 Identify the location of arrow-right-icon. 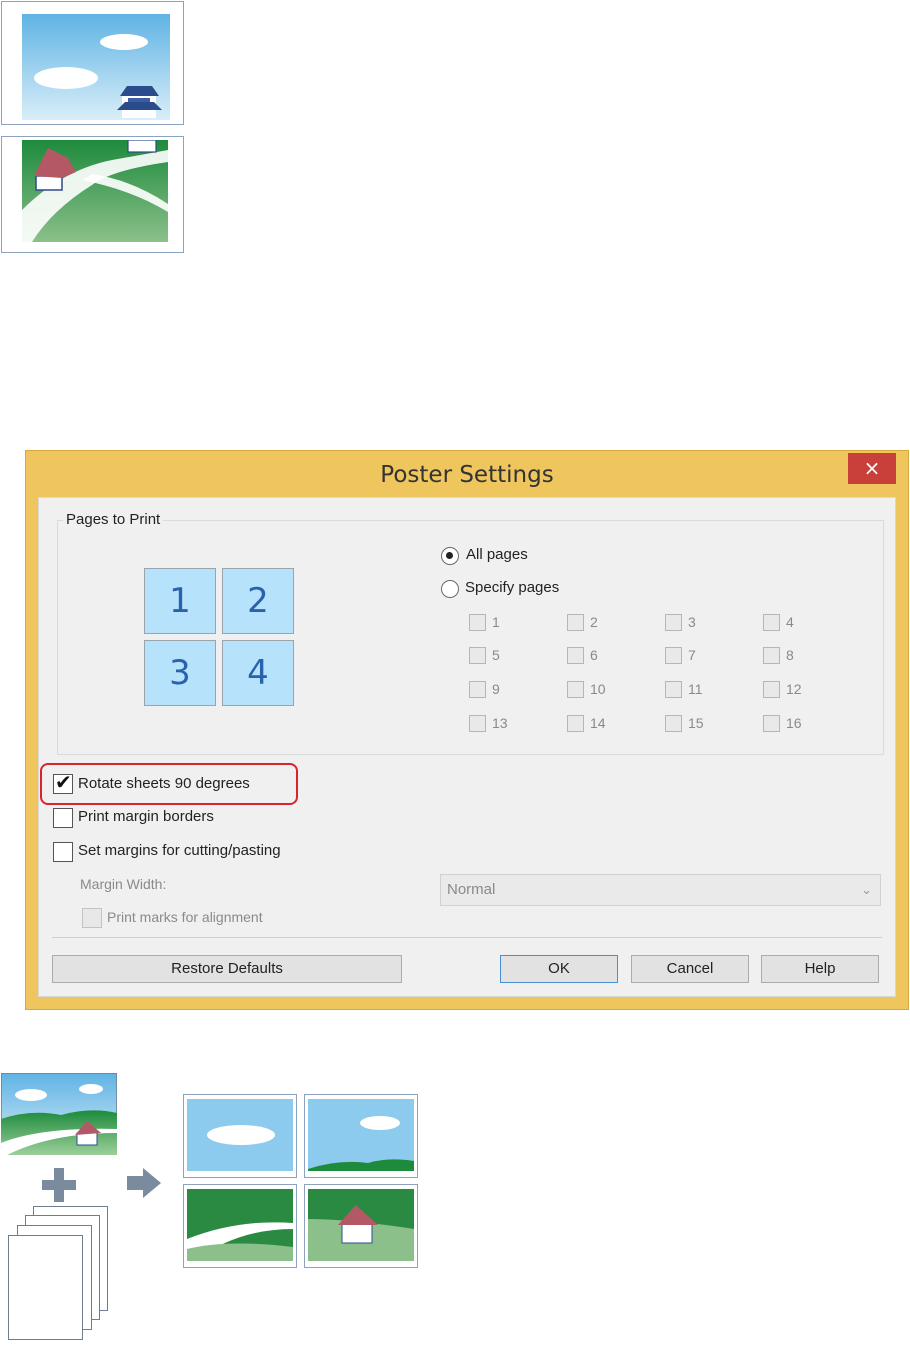
(144, 1183).